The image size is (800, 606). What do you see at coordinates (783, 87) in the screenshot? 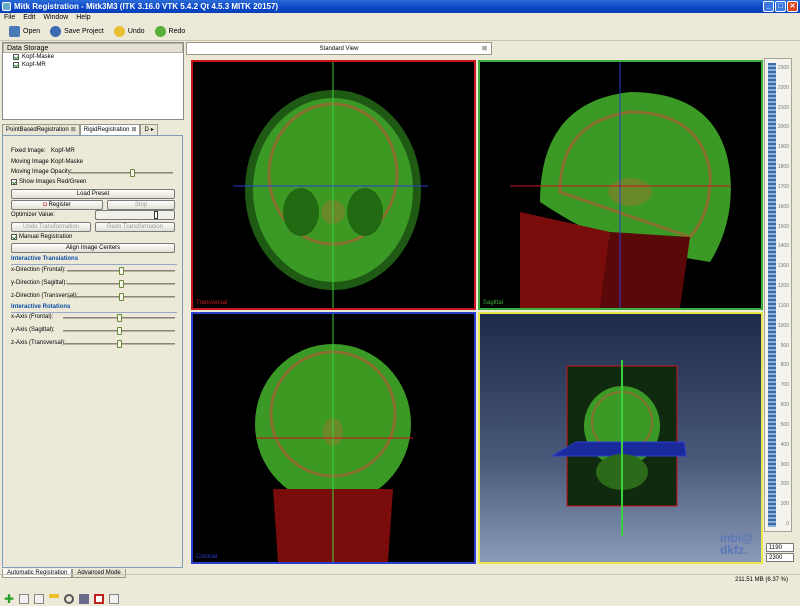
I see `ruler-tick-label: 2200` at bounding box center [783, 87].